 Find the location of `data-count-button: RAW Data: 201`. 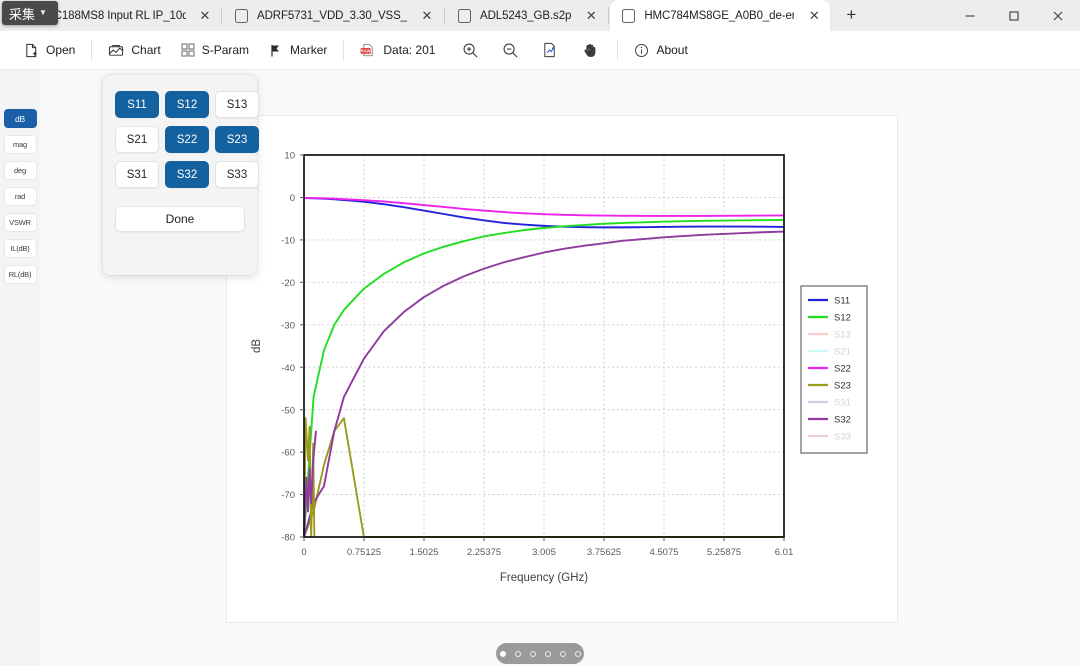

data-count-button: RAW Data: 201 is located at coordinates (397, 50).